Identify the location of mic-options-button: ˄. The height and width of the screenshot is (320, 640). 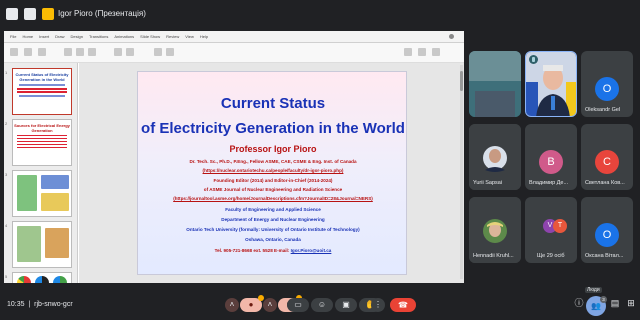
(232, 305).